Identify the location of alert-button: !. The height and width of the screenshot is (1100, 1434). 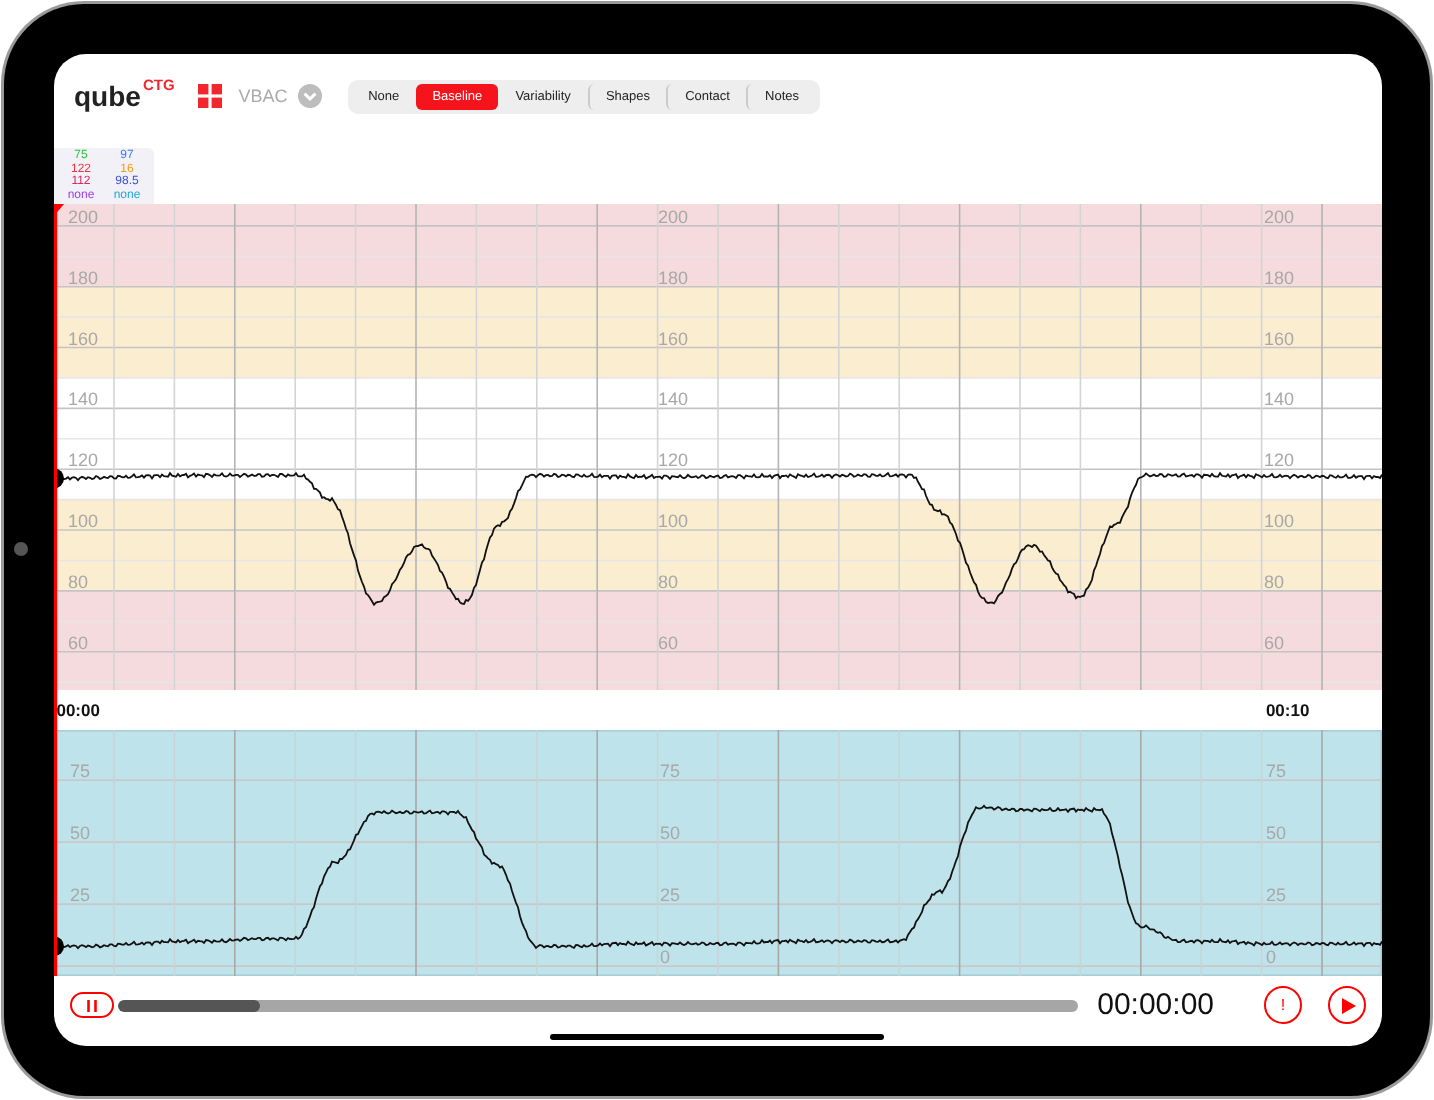
(1283, 1005).